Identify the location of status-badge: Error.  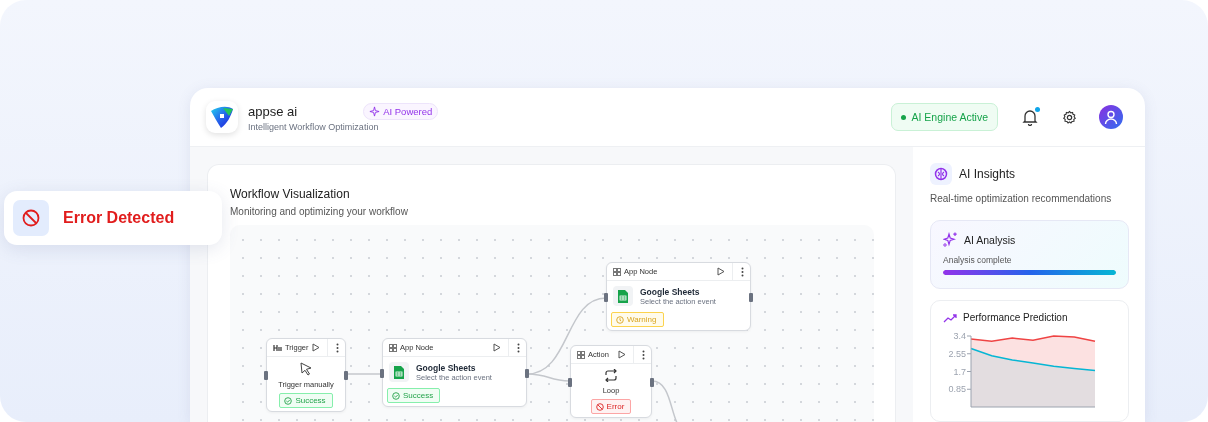
(611, 406).